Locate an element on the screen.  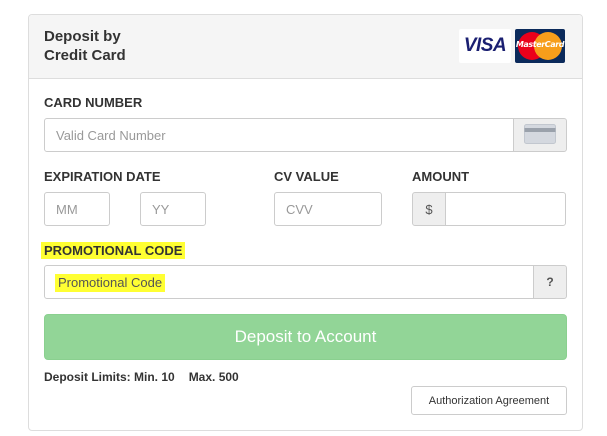
promotional-code-label-text: PROMOTIONAL CODE is located at coordinates (113, 250).